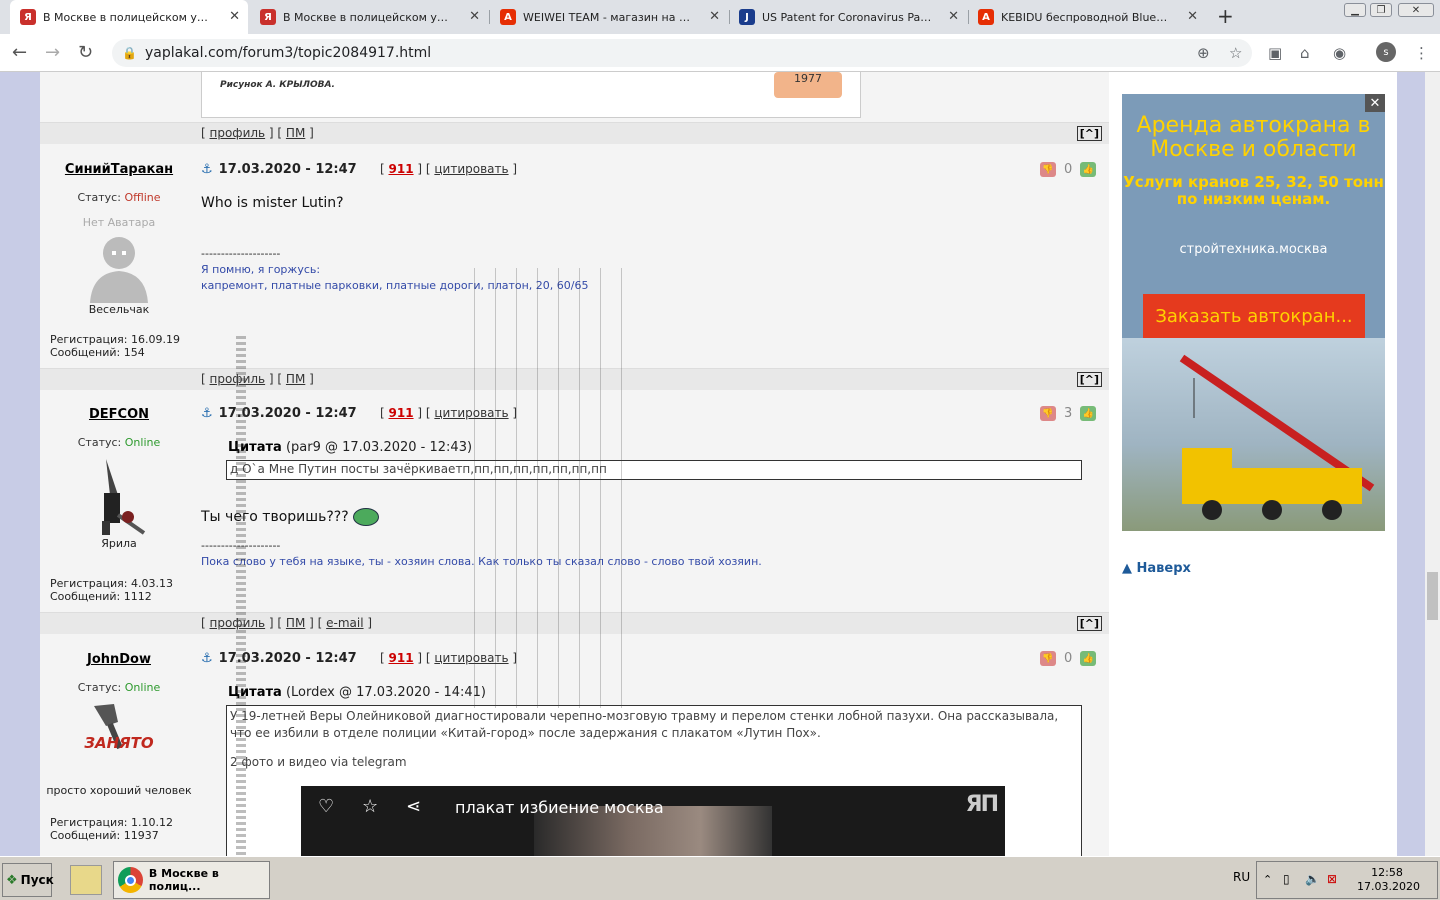 The image size is (1440, 900). Describe the element at coordinates (1087, 17) in the screenshot. I see `tab-5: A KEBIDU беспроводной Bluetooth 5 ✕` at that location.